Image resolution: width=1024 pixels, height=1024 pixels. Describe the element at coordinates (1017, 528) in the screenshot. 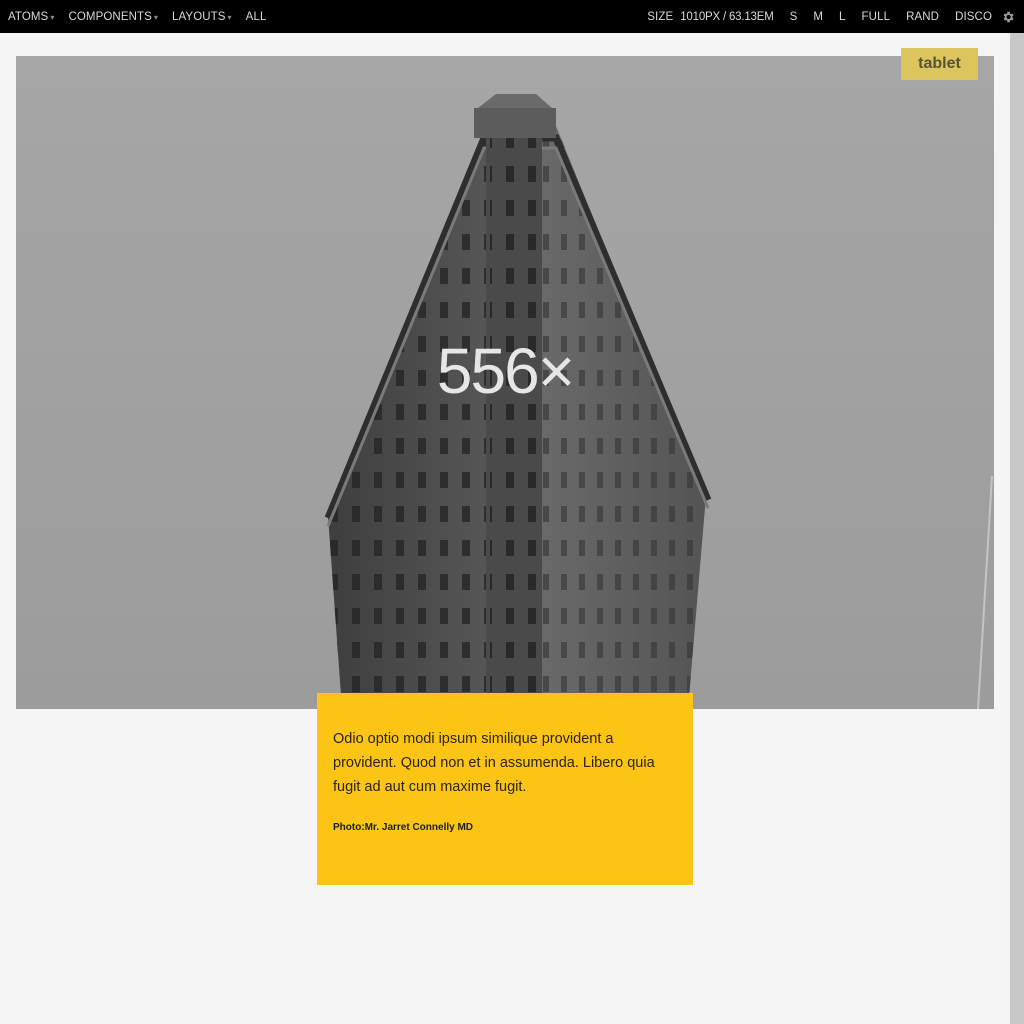

I see `scrollbar` at that location.